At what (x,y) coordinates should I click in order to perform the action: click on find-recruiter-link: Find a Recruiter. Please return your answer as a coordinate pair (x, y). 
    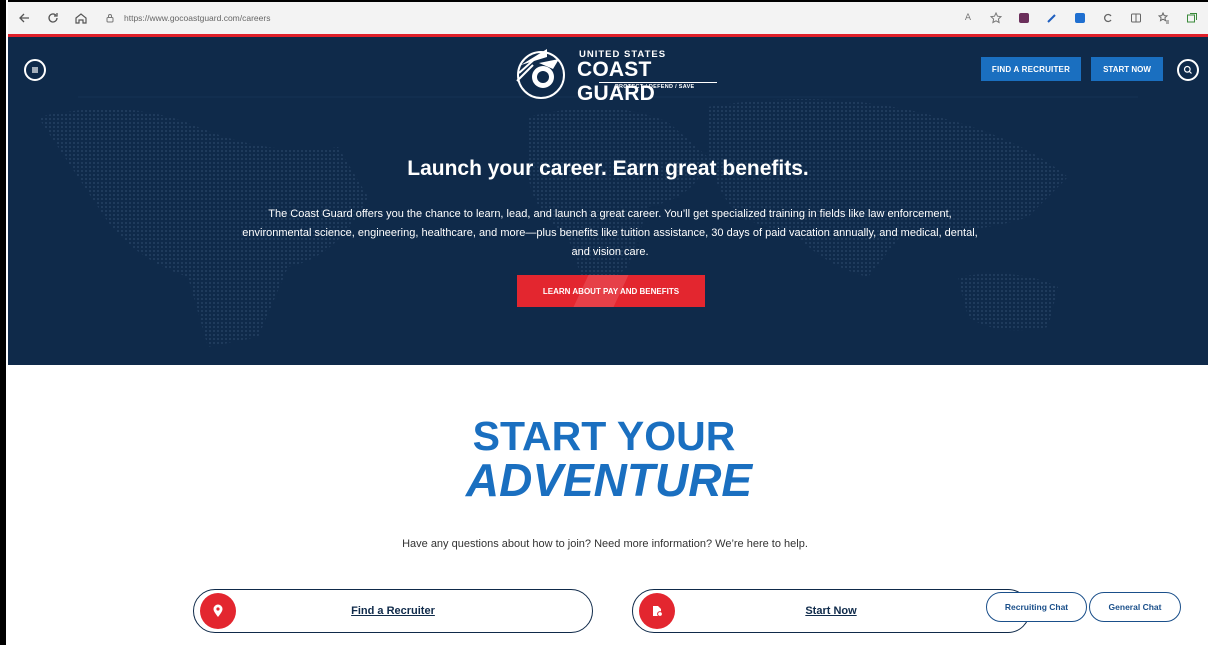
    Looking at the image, I should click on (393, 611).